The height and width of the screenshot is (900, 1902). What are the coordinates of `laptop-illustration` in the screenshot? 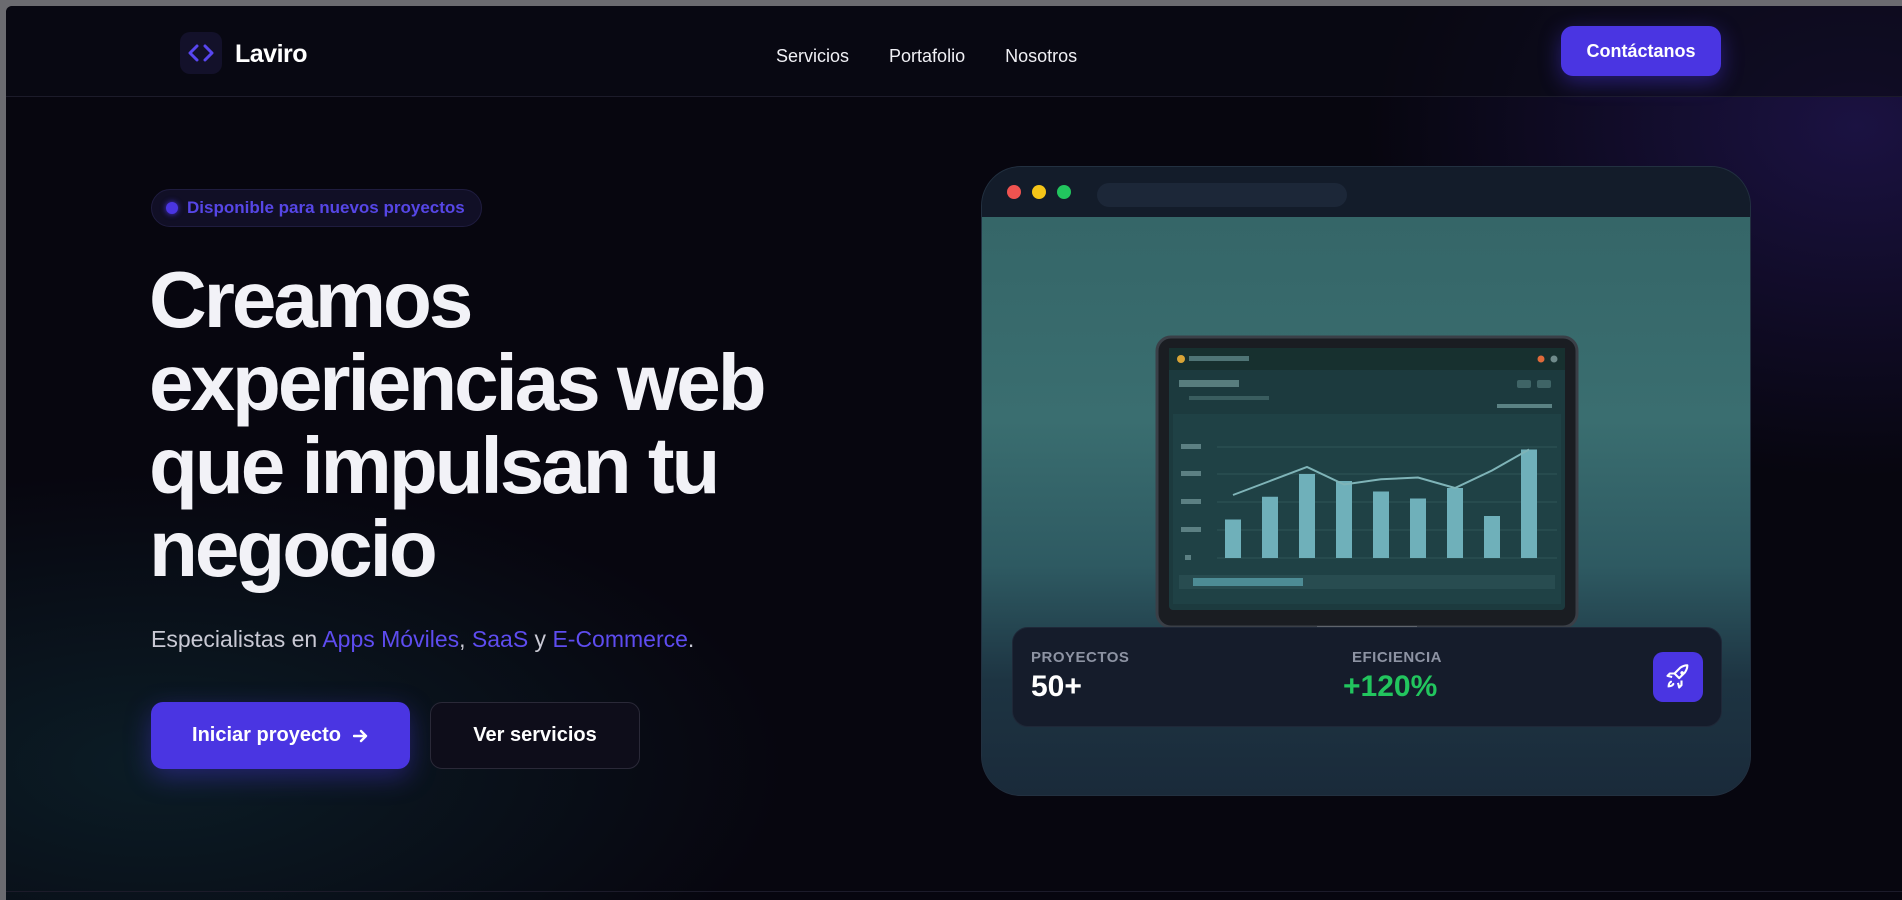 It's located at (1367, 483).